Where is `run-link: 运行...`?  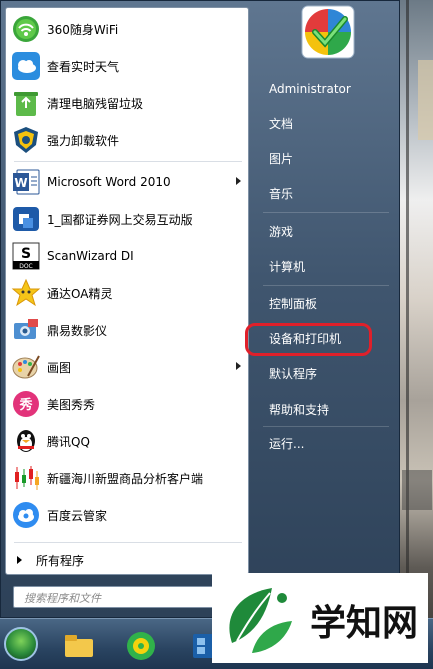 run-link: 运行... is located at coordinates (323, 444).